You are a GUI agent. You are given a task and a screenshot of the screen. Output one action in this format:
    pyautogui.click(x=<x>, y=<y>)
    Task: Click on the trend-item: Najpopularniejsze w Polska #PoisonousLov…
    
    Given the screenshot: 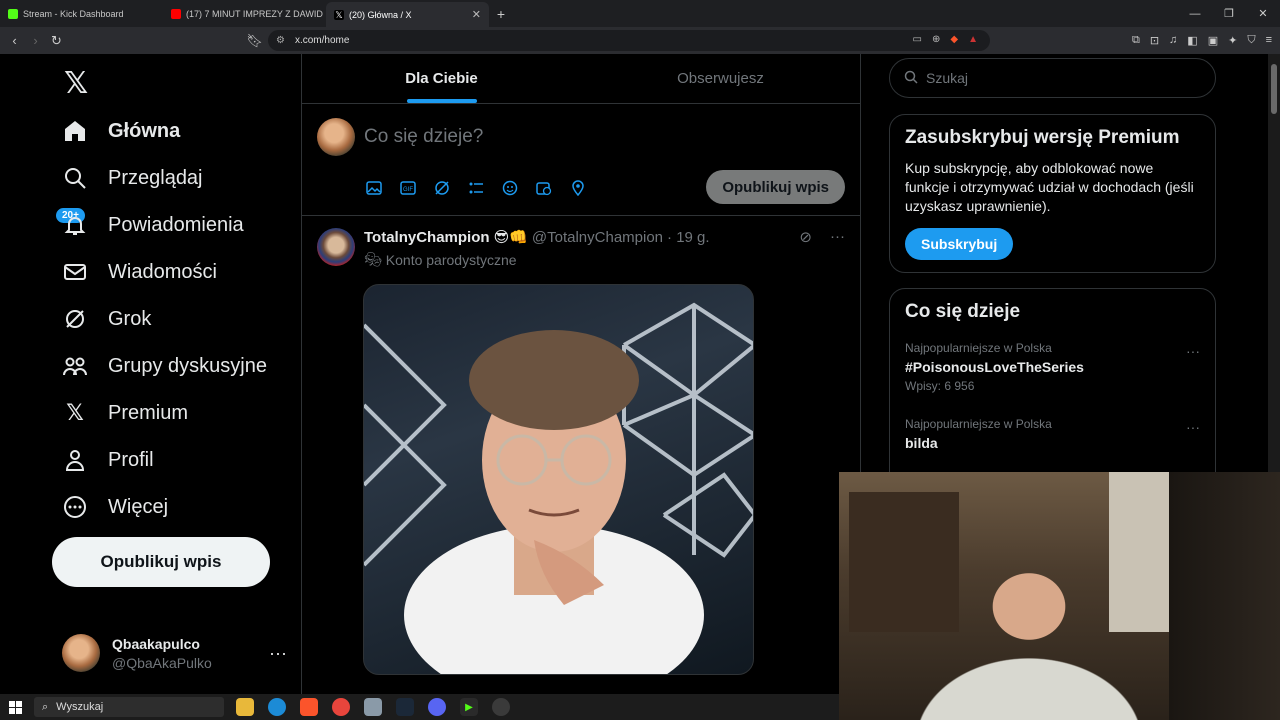 What is the action you would take?
    pyautogui.click(x=1052, y=373)
    